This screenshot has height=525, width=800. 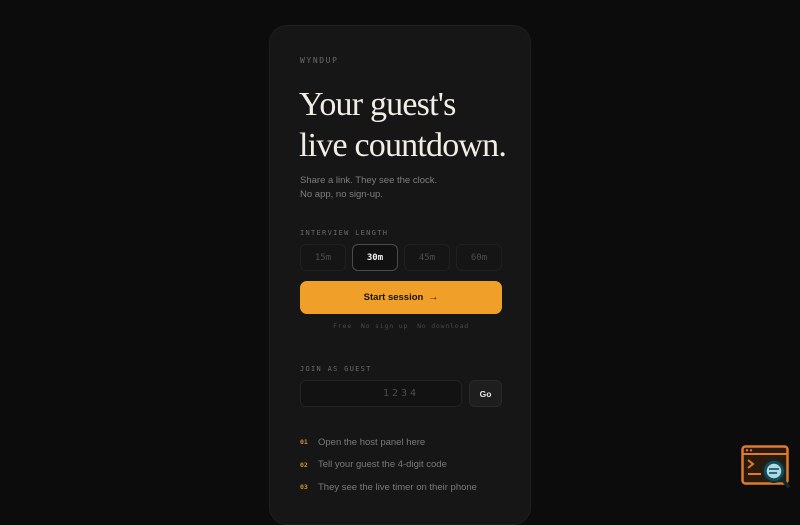 I want to click on step-item: 01 Open the host panel here, so click(x=401, y=442).